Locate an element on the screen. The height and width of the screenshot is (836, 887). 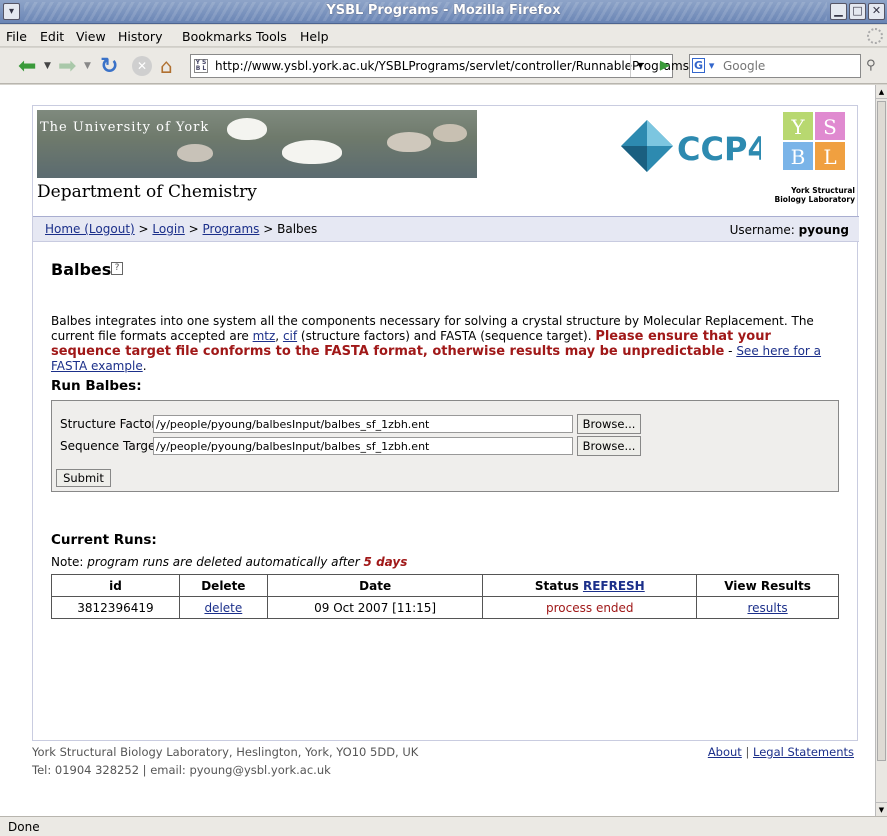
username-value: pyoung is located at coordinates (823, 230).